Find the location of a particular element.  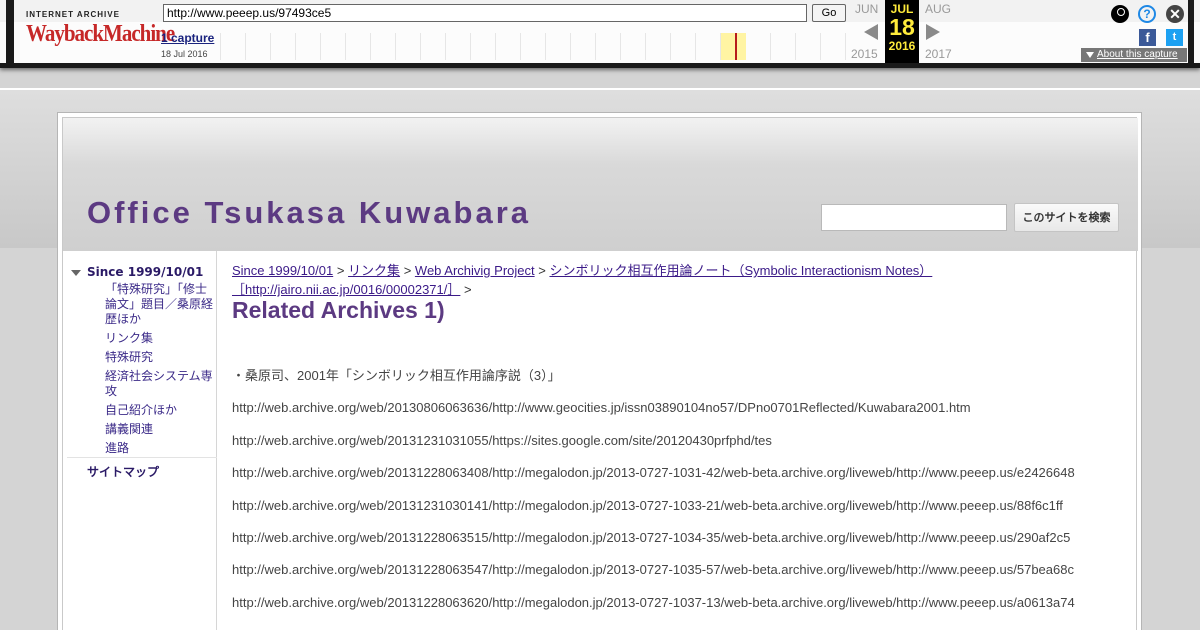

prev-year-label: 2015 is located at coordinates (864, 54).